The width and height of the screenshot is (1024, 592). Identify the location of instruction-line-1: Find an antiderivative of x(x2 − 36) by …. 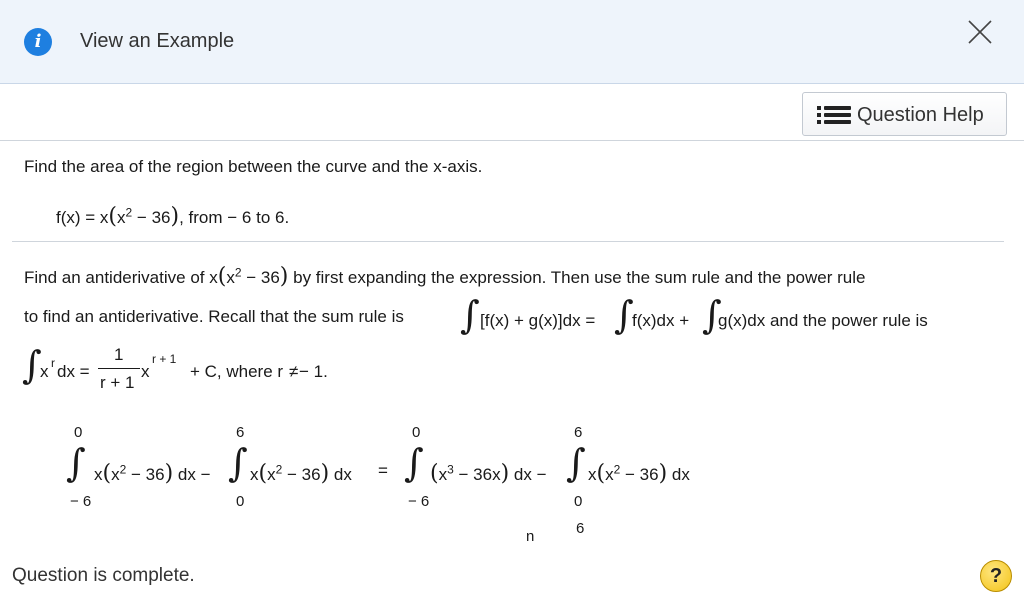
(444, 276).